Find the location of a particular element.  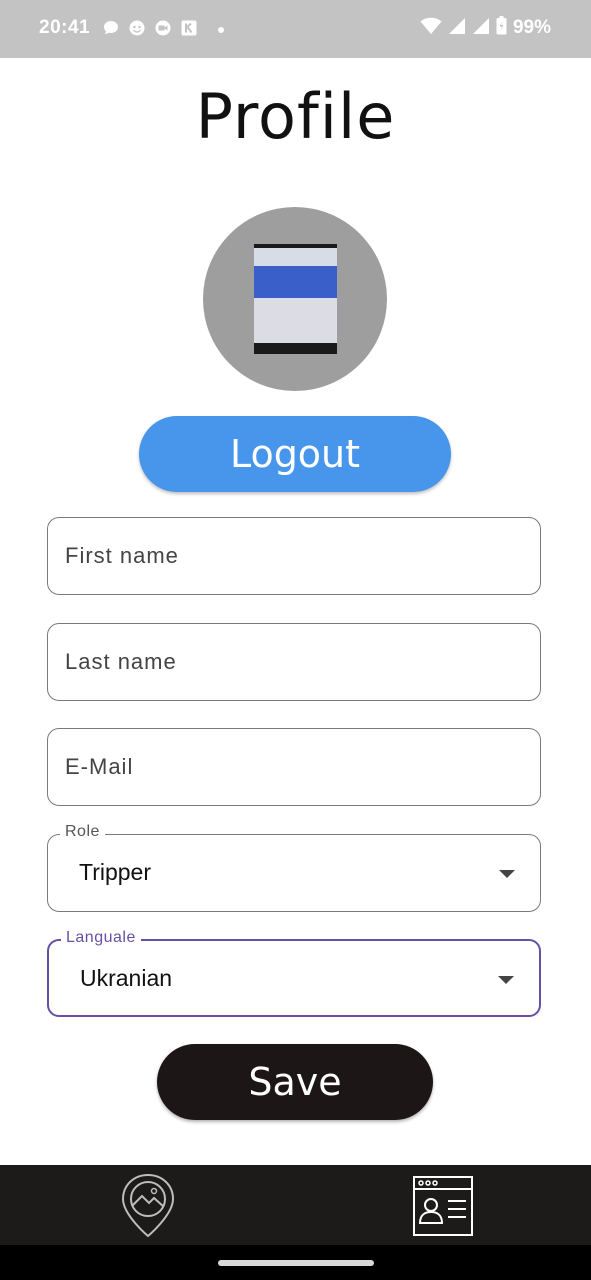

notification-icons is located at coordinates (163, 30).